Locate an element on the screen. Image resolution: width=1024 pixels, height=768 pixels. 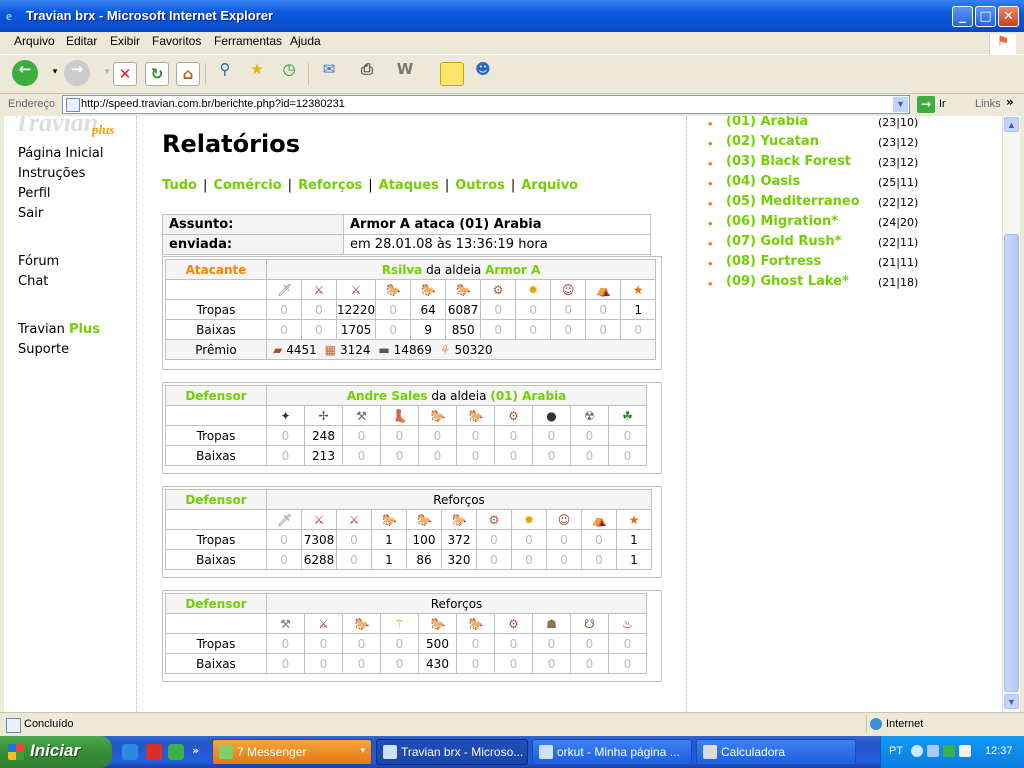
menu-favoritos: Favoritos is located at coordinates (176, 41).